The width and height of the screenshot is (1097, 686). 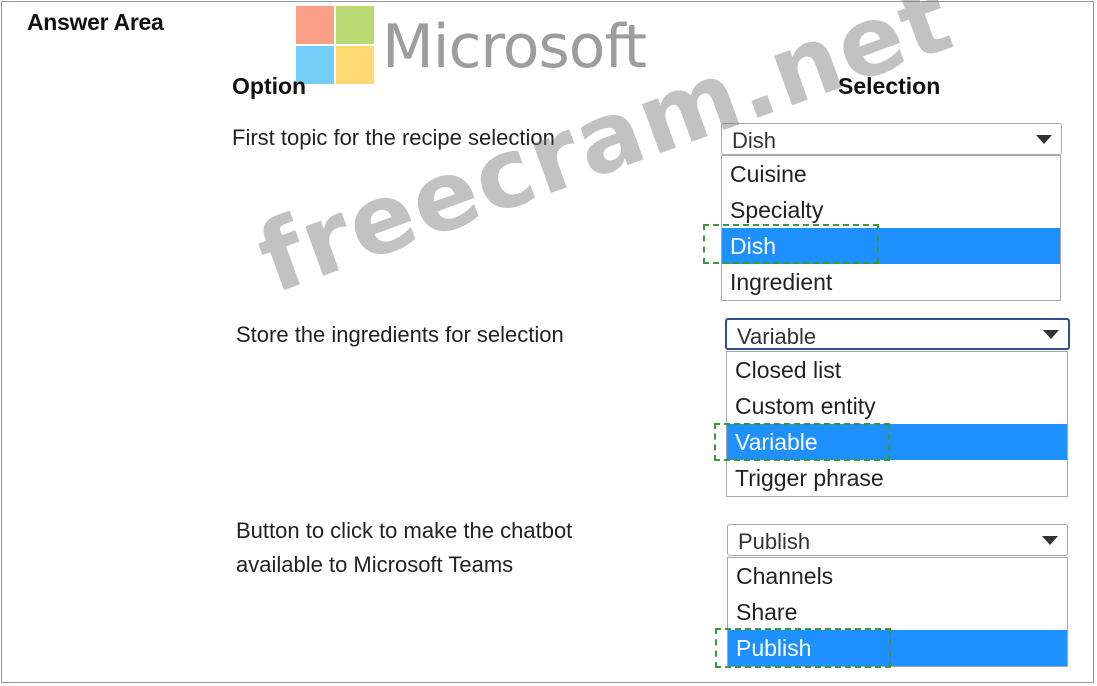 I want to click on first-topic-option-cuisine: Cuisine, so click(x=891, y=174).